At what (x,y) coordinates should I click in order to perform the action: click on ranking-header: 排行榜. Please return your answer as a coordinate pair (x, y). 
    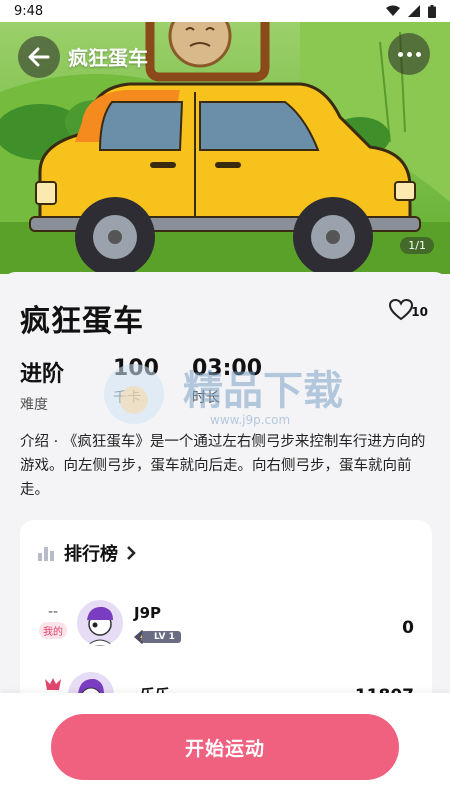
    Looking at the image, I should click on (87, 553).